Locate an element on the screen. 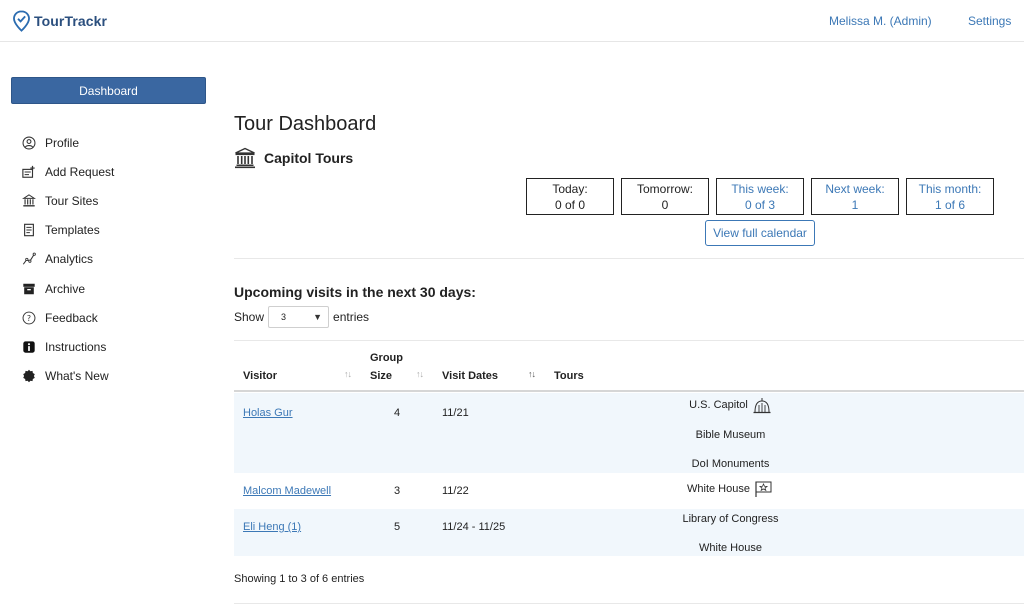 Image resolution: width=1024 pixels, height=607 pixels. visit-dates: 11/22 is located at coordinates (455, 491).